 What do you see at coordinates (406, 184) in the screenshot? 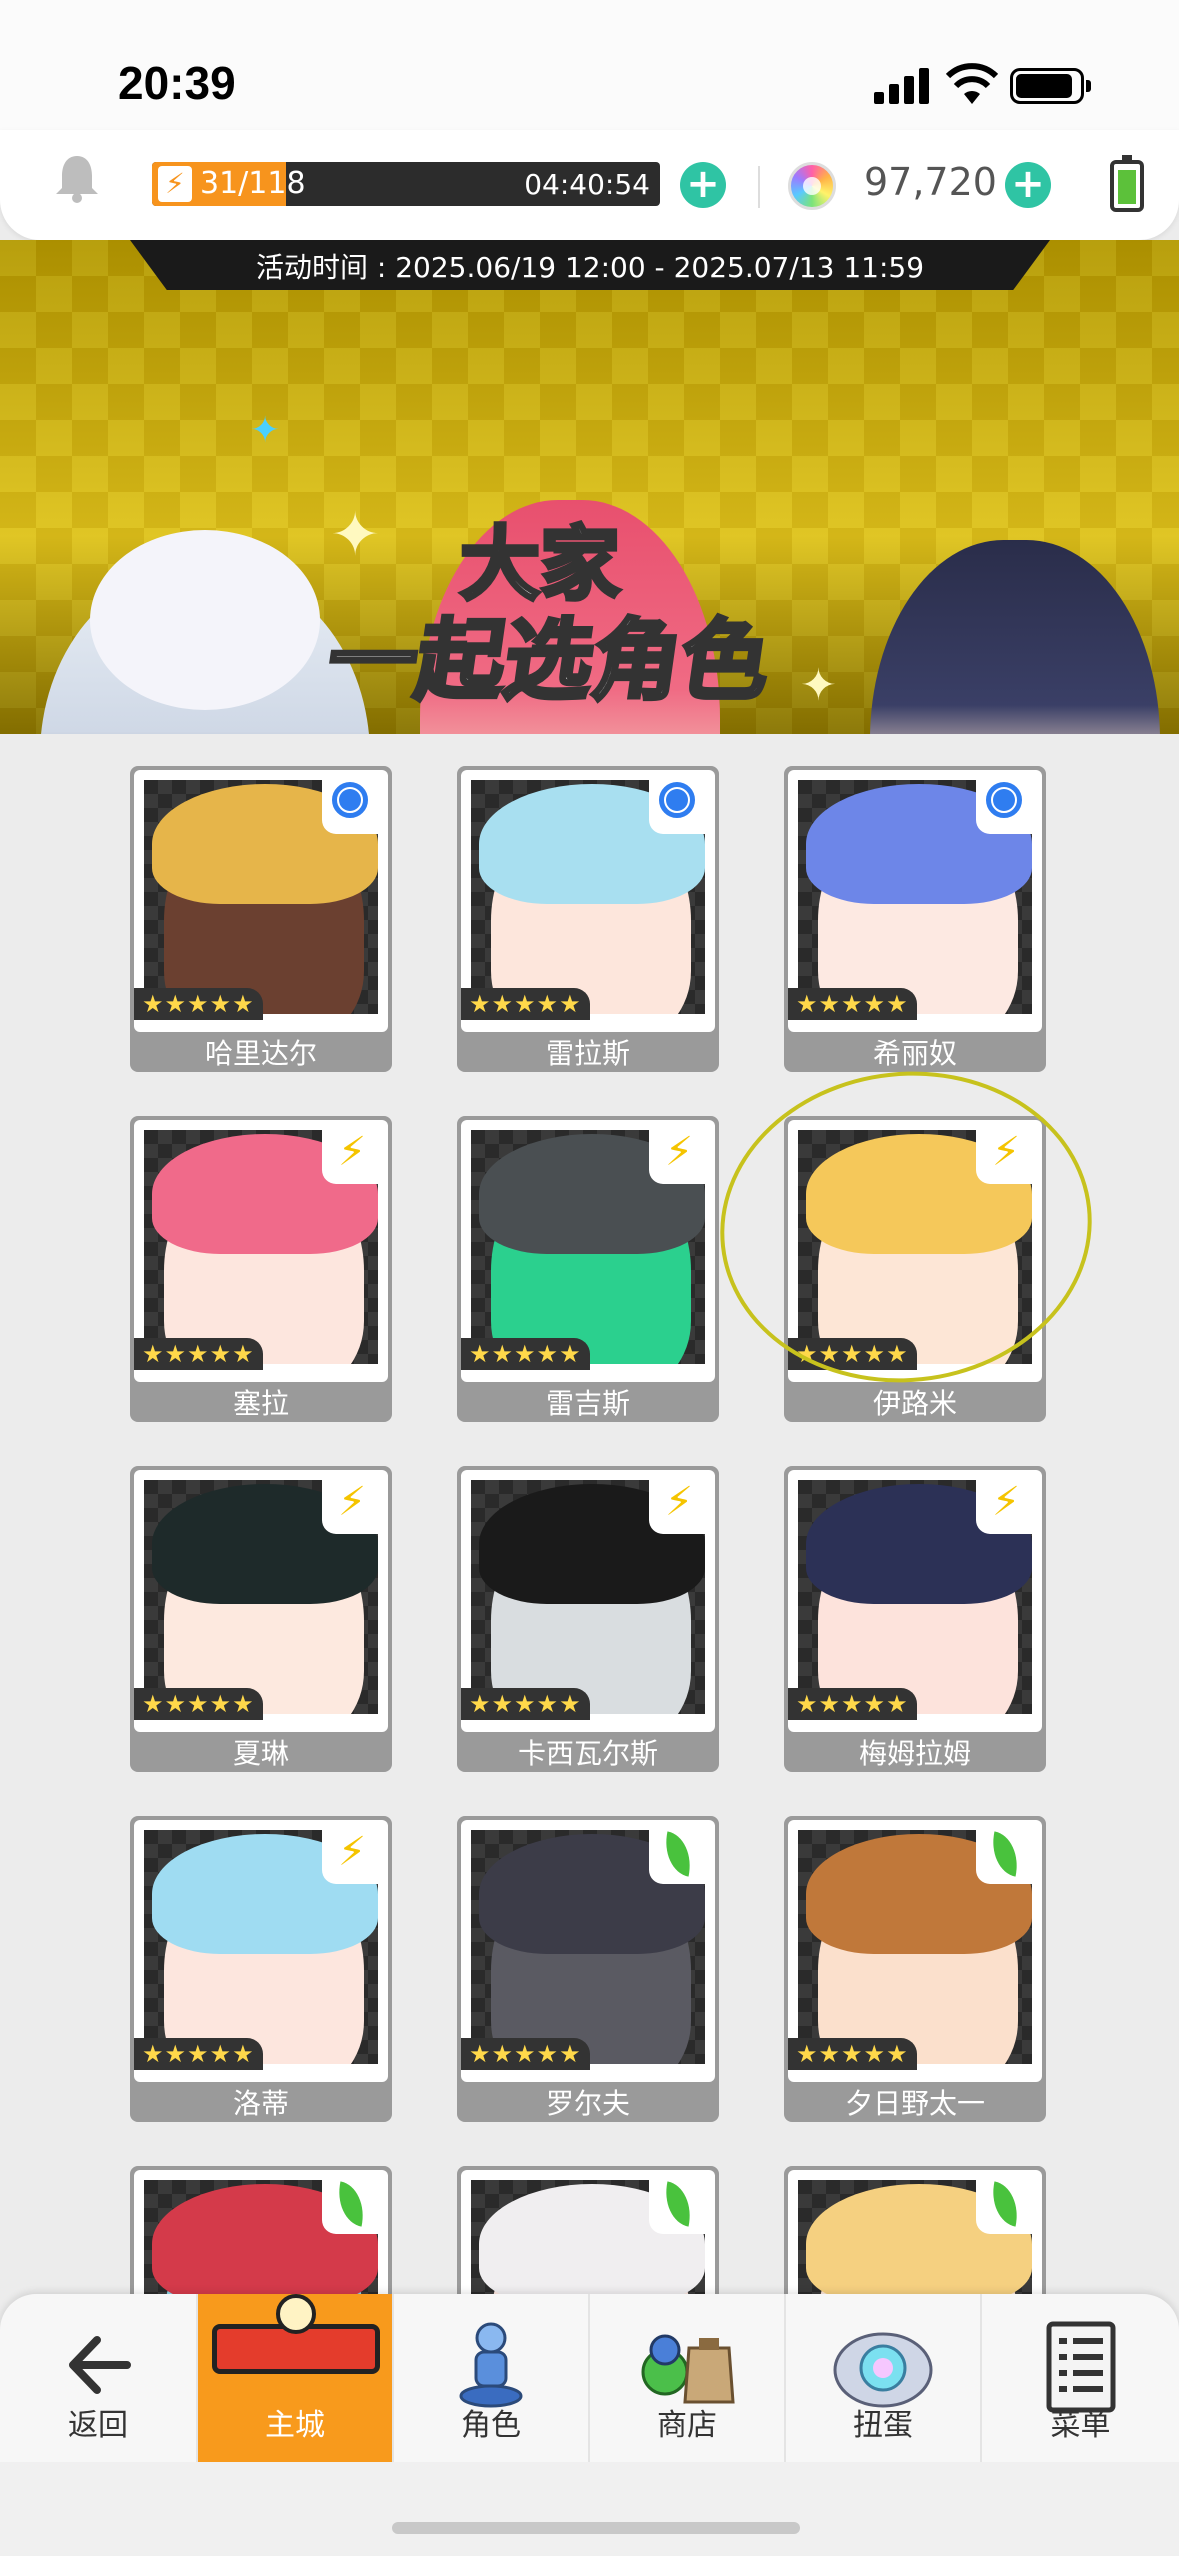
I see `stamina-bar: ⚡ 31/118 04:40:54` at bounding box center [406, 184].